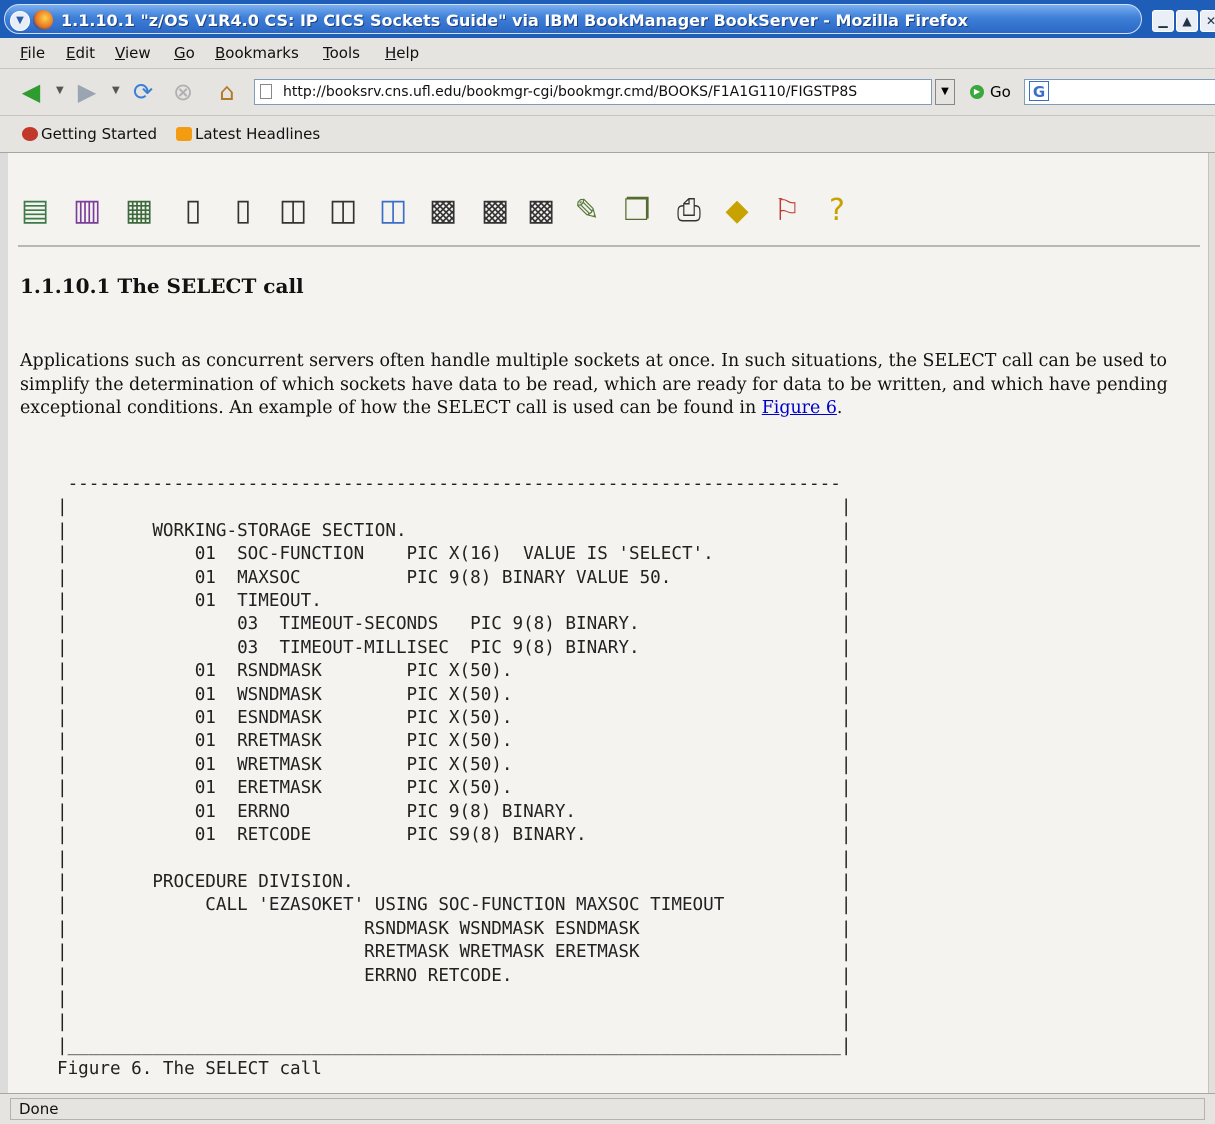 The width and height of the screenshot is (1215, 1124). Describe the element at coordinates (1187, 21) in the screenshot. I see `maximize-icon: ▲` at that location.